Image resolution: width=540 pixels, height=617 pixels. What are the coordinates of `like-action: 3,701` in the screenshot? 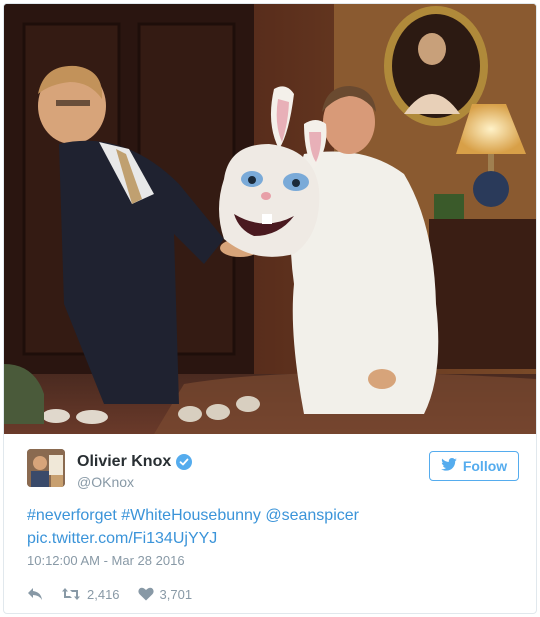 It's located at (165, 594).